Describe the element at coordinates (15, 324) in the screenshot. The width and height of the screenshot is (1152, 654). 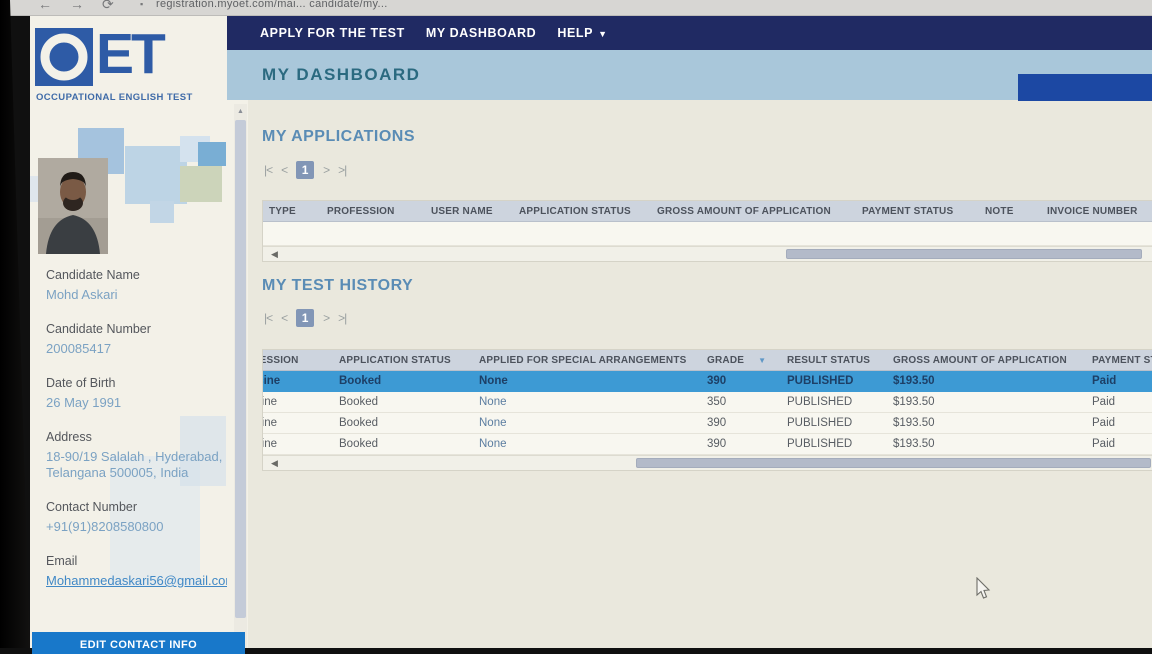
I see `screen-bezel` at that location.